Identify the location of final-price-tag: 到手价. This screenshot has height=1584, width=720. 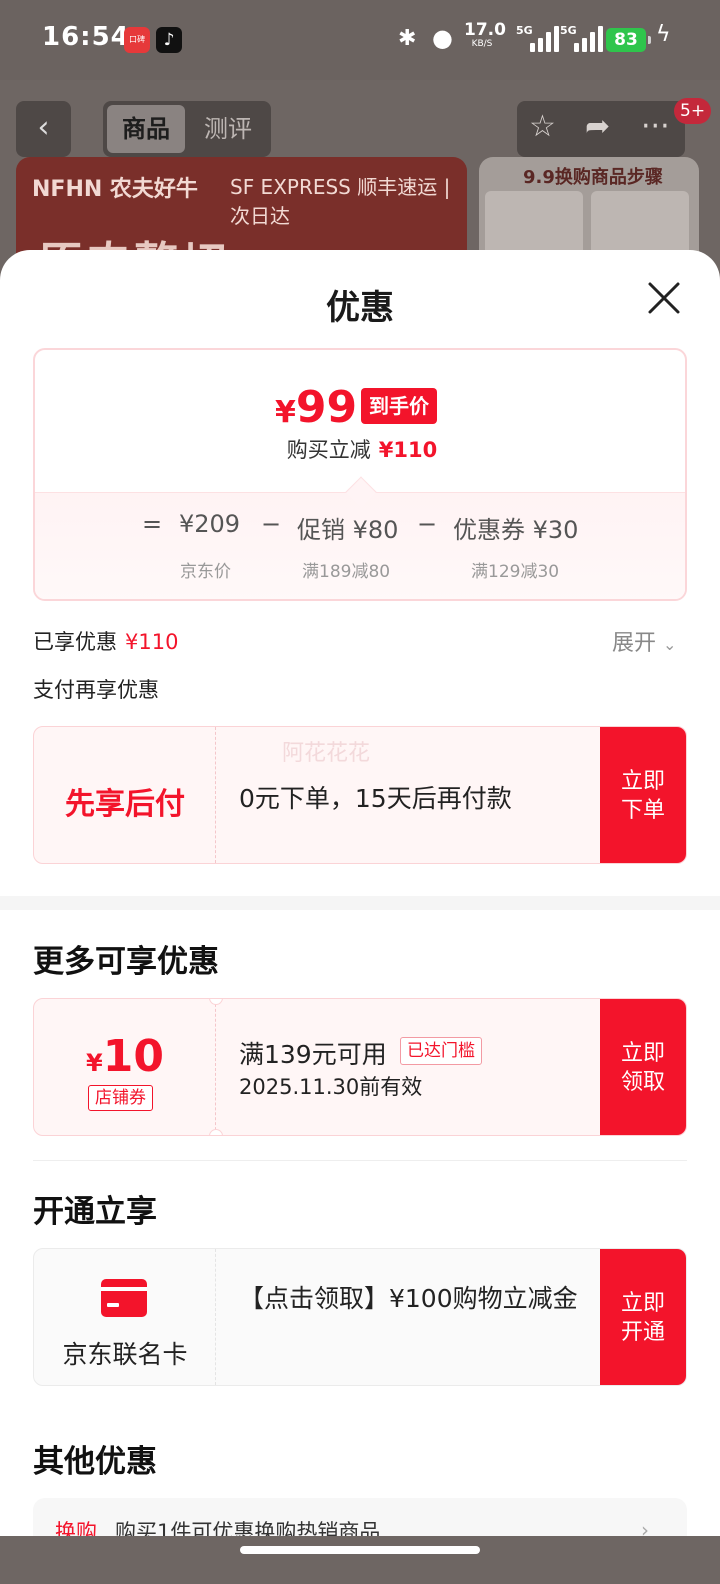
(399, 406).